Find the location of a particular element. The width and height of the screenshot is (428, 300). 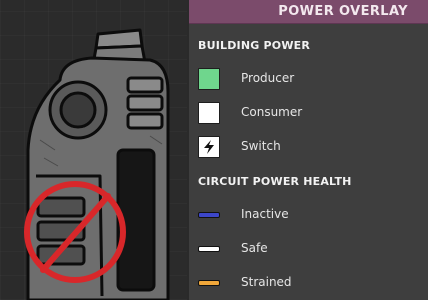

legend-header: POWER OVERLAY is located at coordinates (308, 12).